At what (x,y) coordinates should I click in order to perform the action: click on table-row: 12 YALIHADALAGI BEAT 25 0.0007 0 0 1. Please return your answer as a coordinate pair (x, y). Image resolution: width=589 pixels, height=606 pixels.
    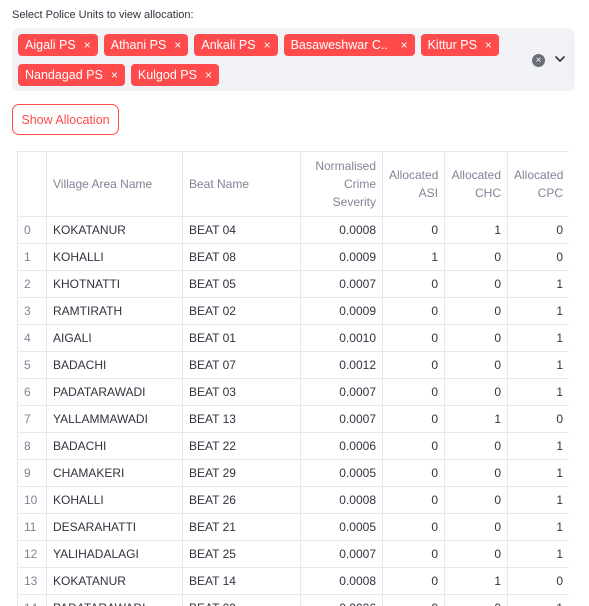
    Looking at the image, I should click on (293, 554).